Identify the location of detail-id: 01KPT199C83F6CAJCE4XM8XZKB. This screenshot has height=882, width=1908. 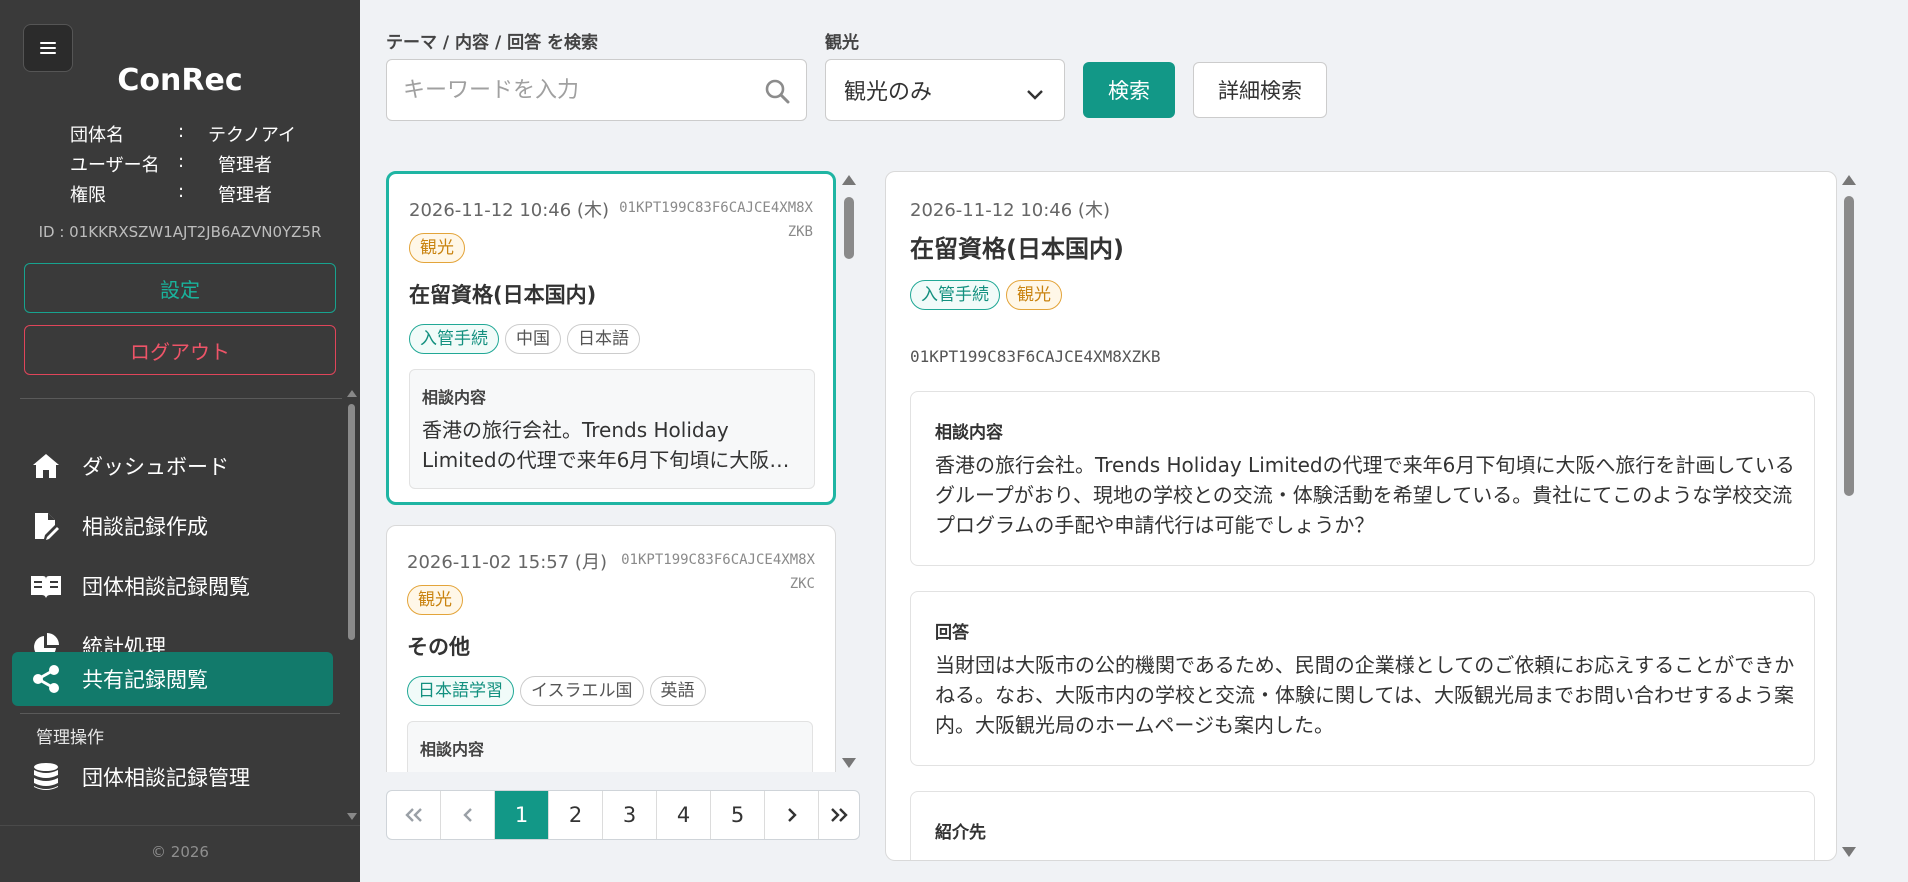
(1035, 356).